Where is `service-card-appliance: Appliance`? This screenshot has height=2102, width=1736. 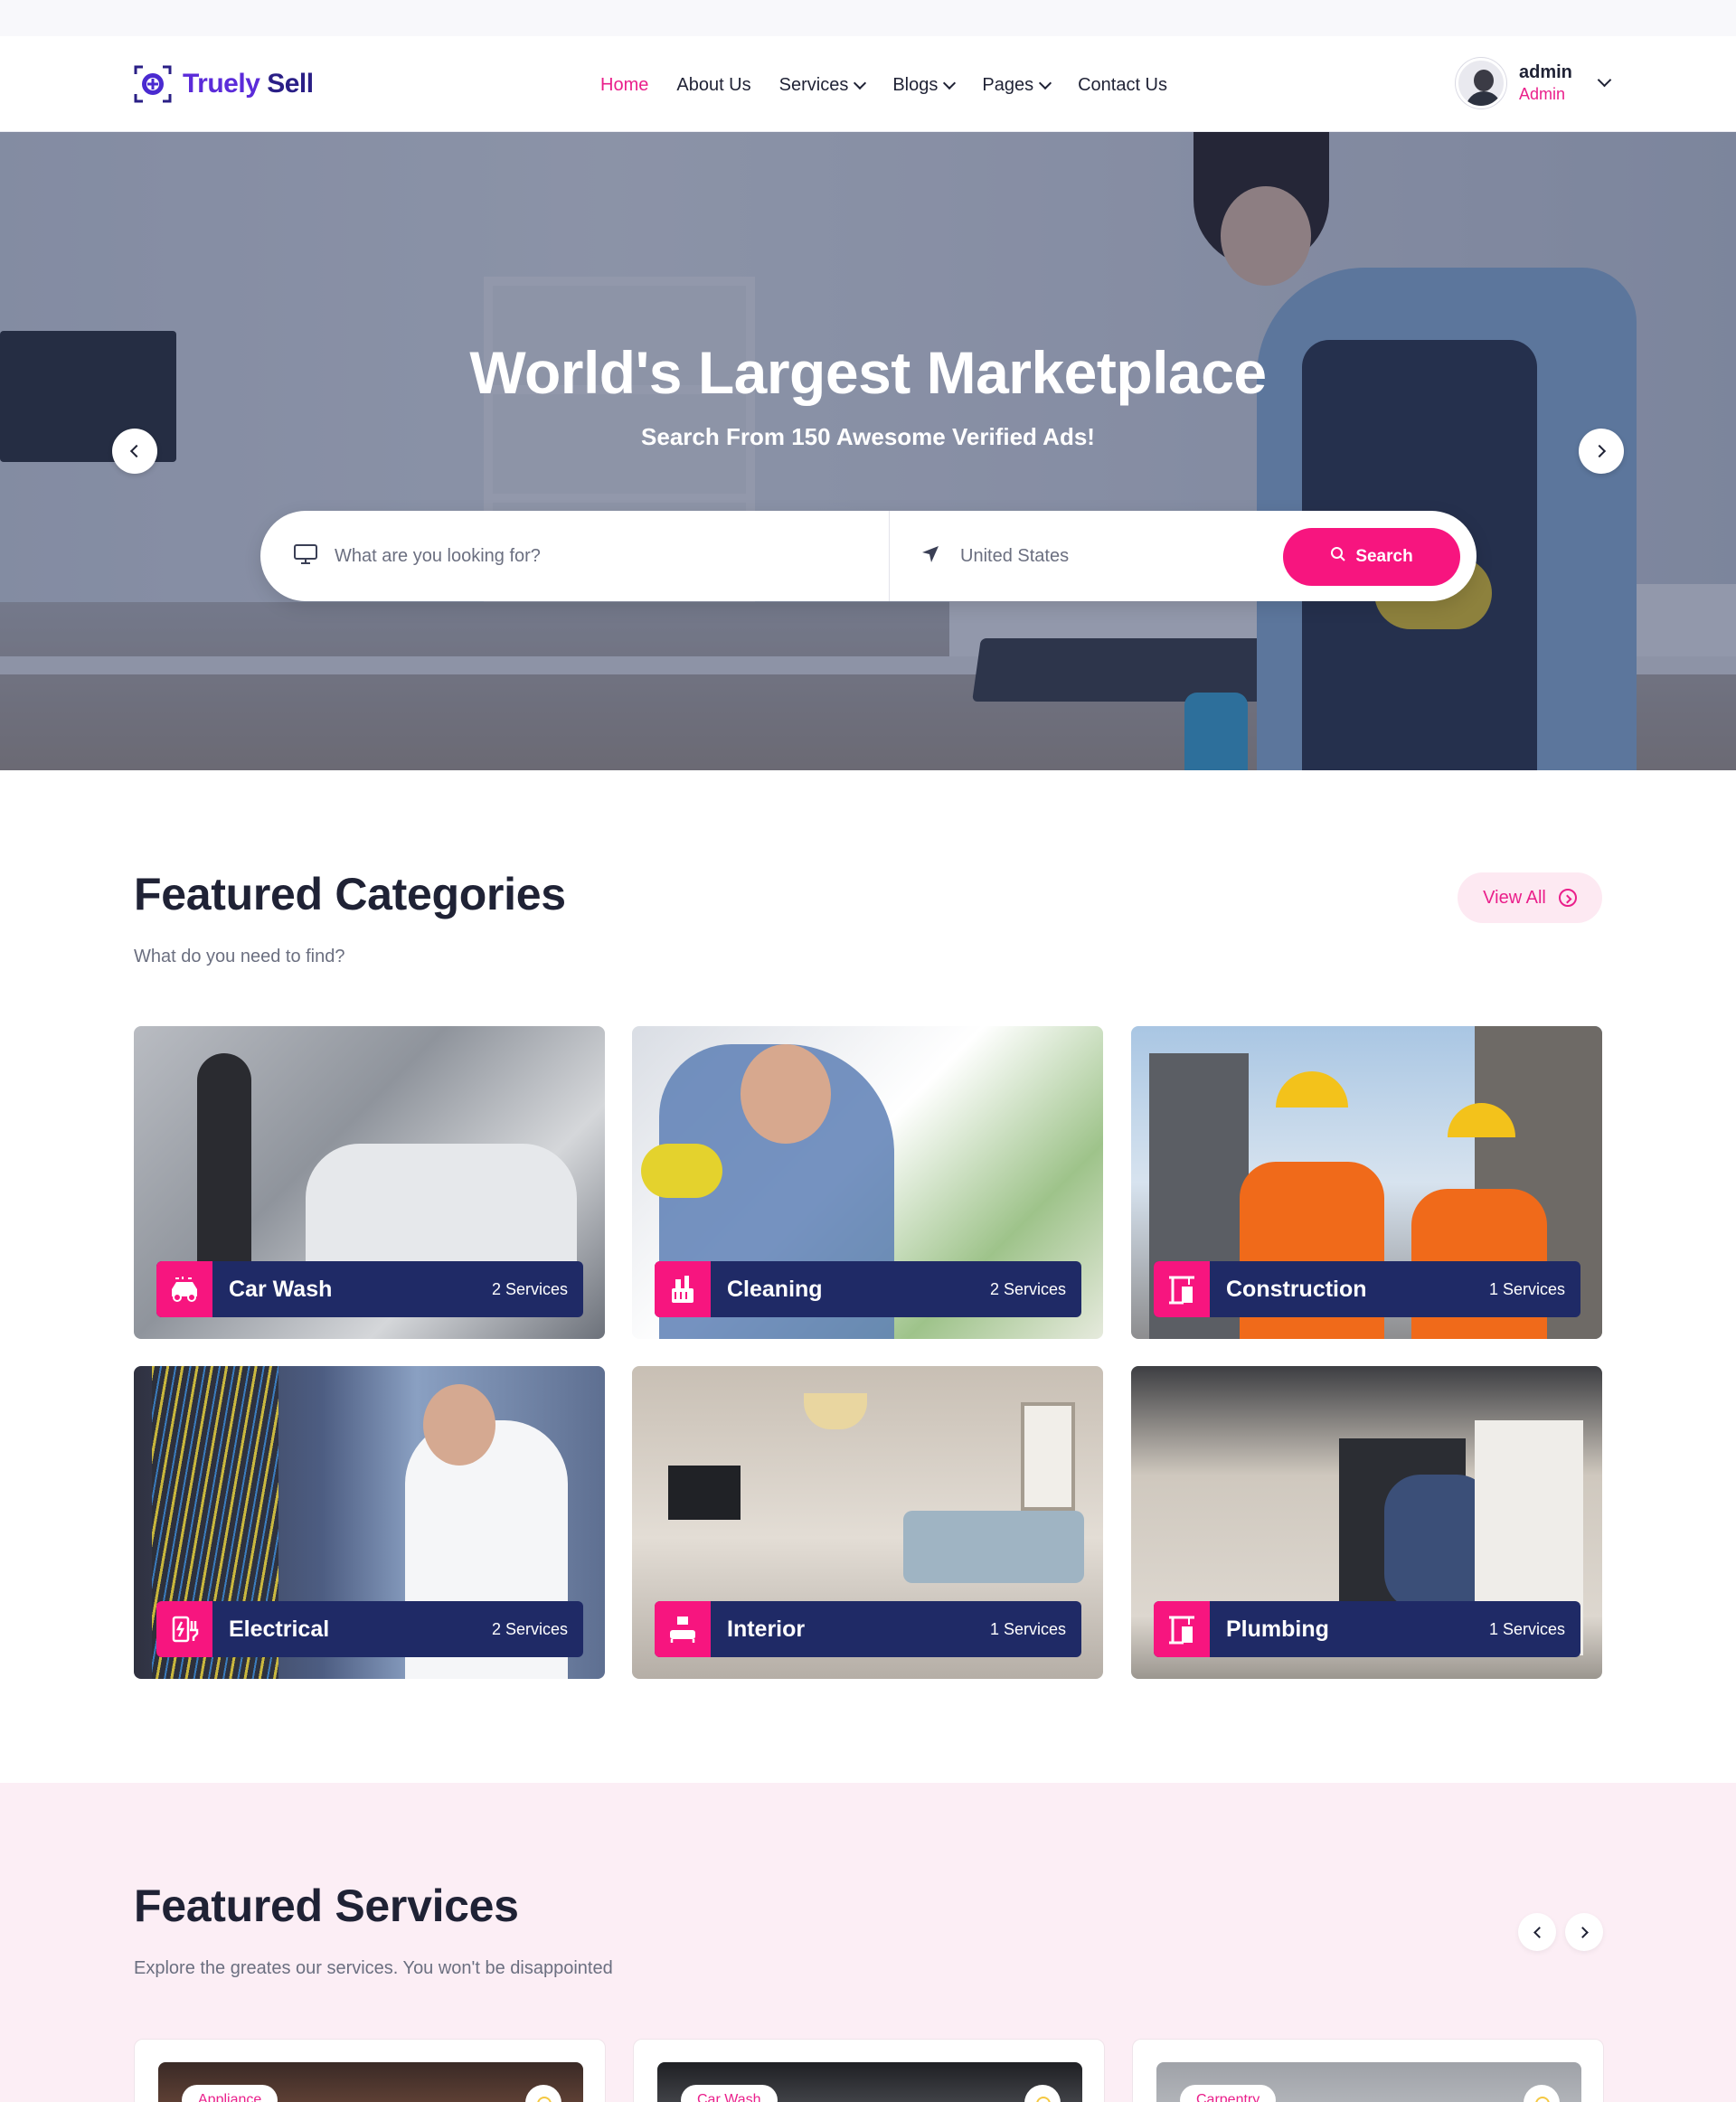
service-card-appliance: Appliance is located at coordinates (370, 2070).